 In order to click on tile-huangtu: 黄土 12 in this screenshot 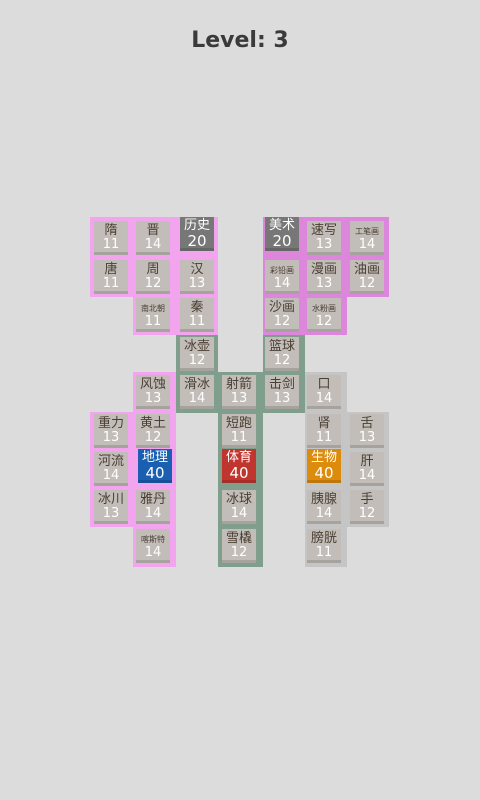, I will do `click(153, 431)`.